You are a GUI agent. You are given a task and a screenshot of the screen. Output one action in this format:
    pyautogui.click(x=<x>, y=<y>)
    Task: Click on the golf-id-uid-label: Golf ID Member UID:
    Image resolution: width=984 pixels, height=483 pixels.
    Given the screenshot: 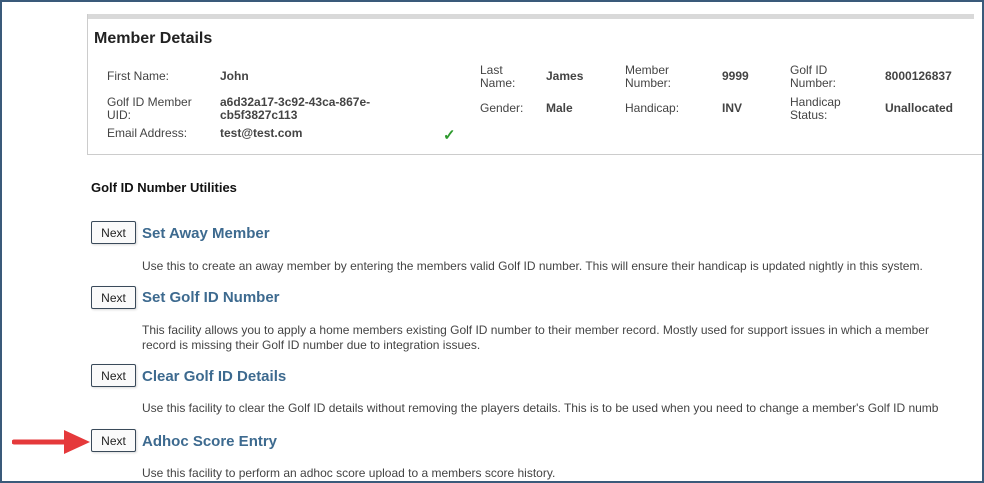 What is the action you would take?
    pyautogui.click(x=149, y=108)
    